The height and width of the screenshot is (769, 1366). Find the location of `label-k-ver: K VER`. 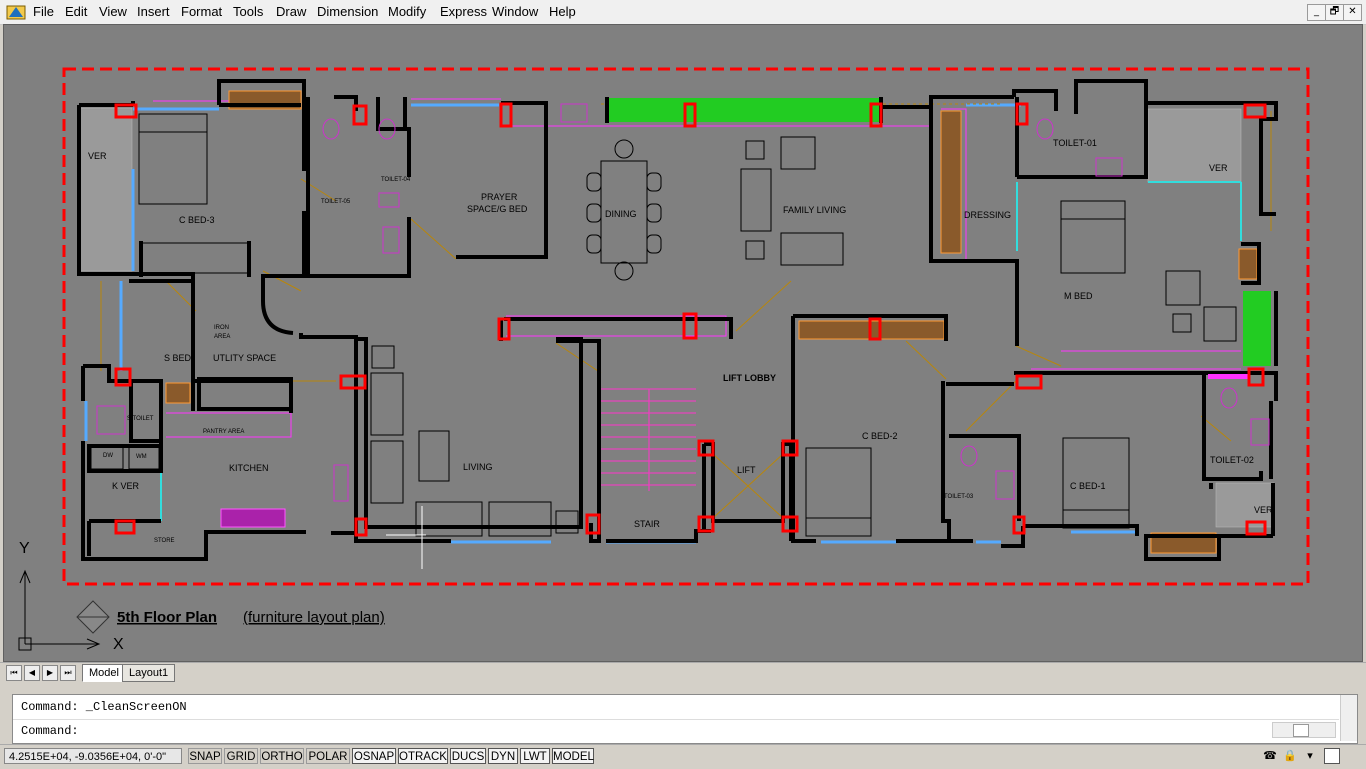

label-k-ver: K VER is located at coordinates (126, 486).